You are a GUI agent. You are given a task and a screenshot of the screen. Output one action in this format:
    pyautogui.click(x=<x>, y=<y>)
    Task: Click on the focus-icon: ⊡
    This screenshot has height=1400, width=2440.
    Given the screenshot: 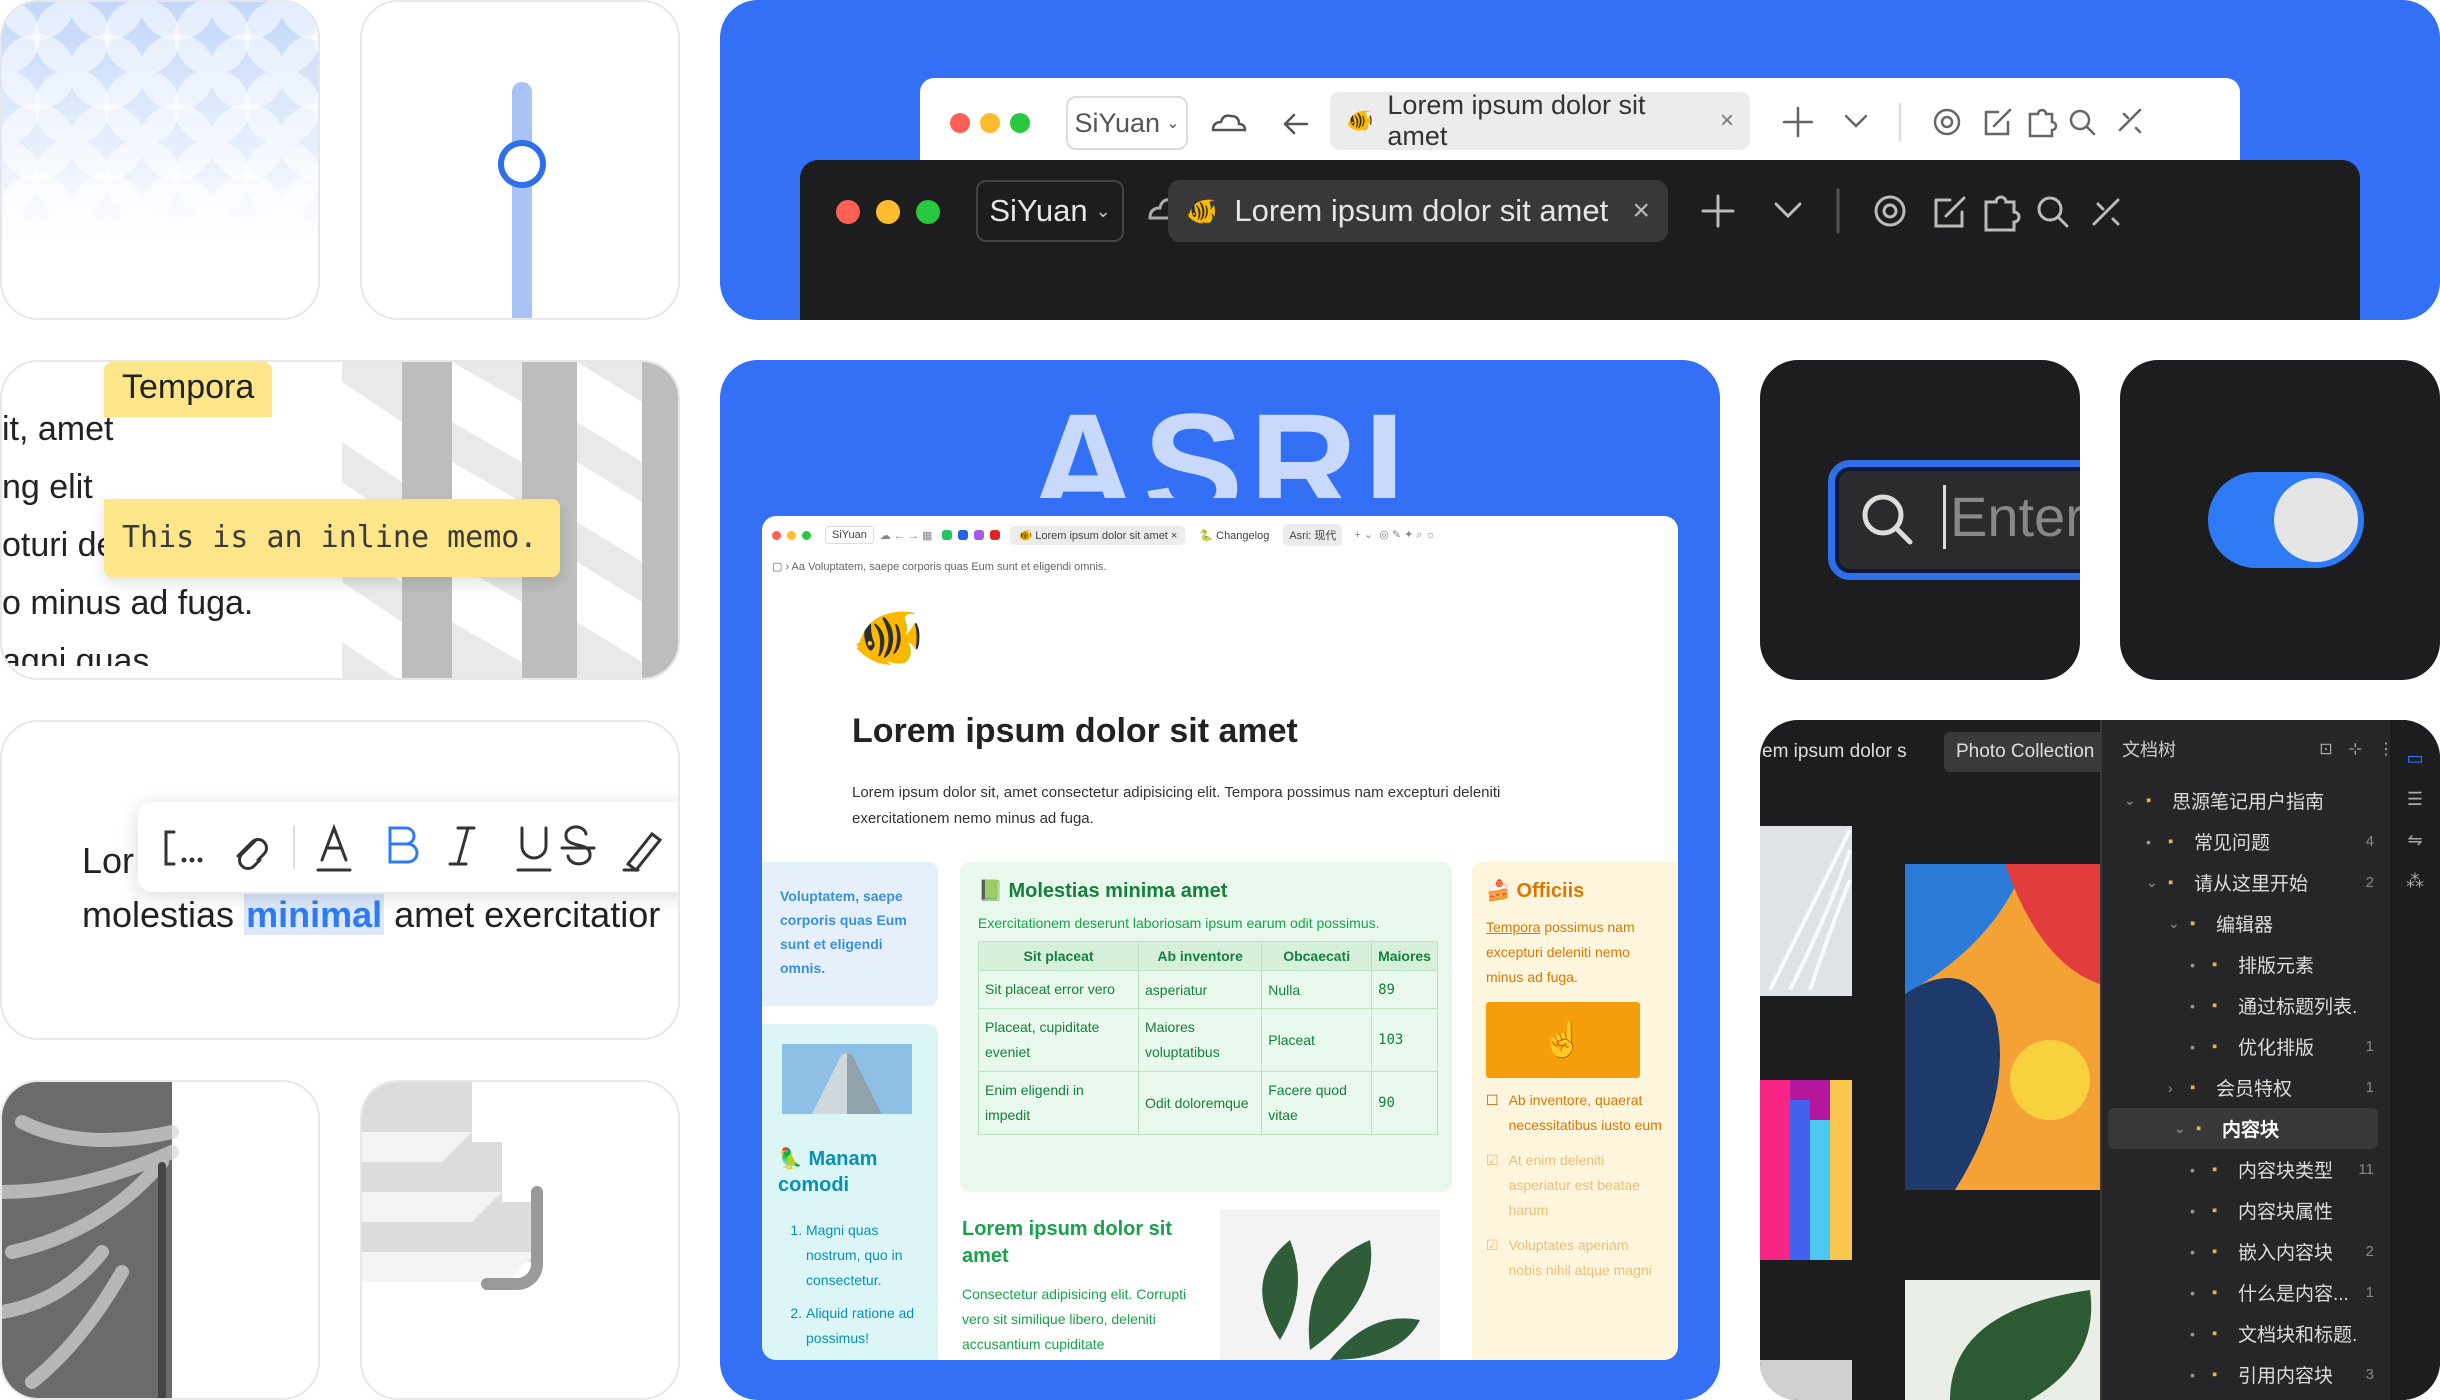 What is the action you would take?
    pyautogui.click(x=2325, y=749)
    